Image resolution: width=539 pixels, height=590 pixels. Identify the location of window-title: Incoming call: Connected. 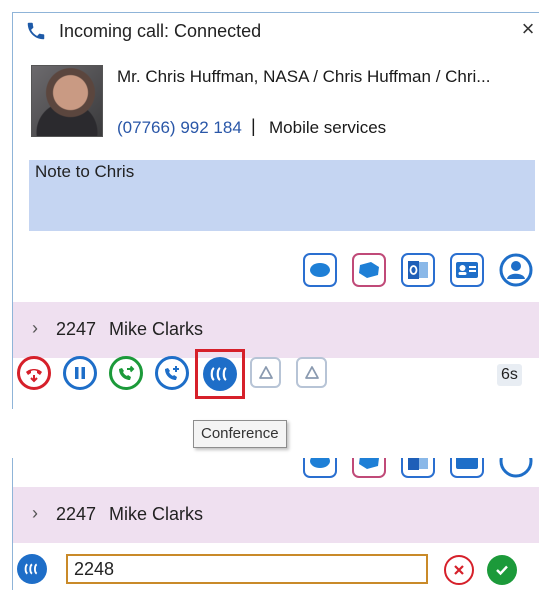
(160, 31).